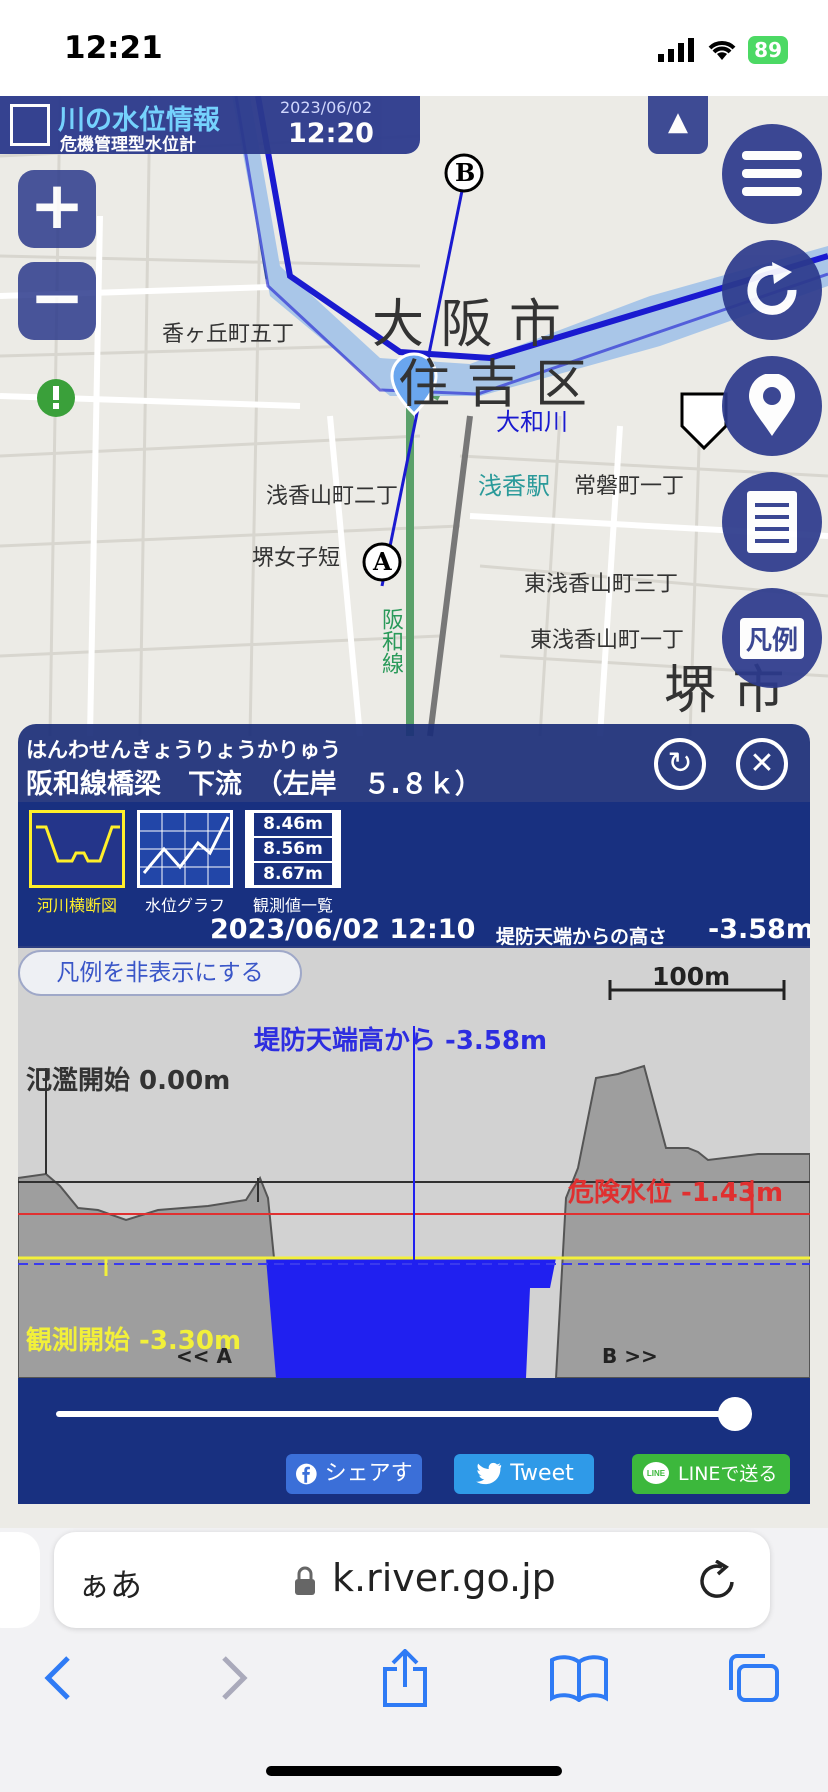 The height and width of the screenshot is (1792, 828). What do you see at coordinates (728, 1474) in the screenshot?
I see `line-share-label: LINEで送る` at bounding box center [728, 1474].